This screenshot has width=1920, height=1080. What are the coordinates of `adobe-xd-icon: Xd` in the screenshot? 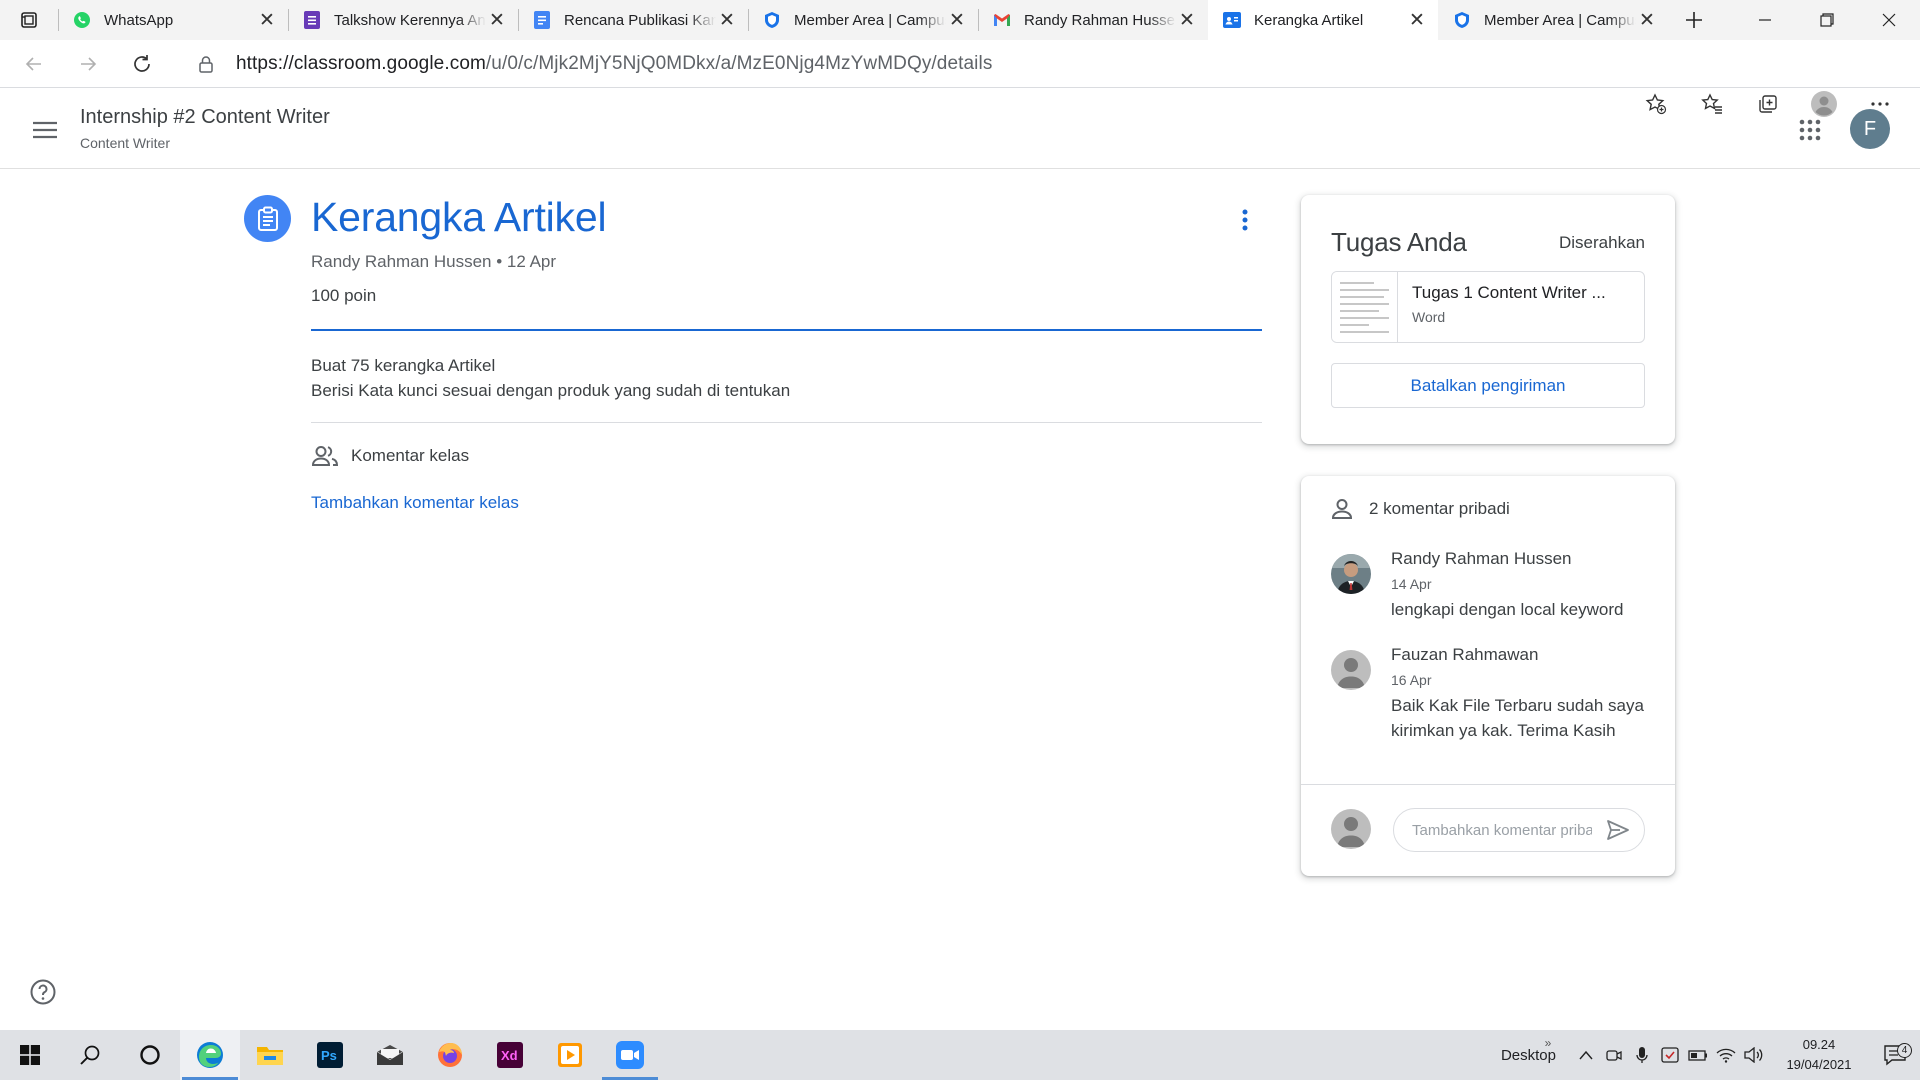 It's located at (510, 1055).